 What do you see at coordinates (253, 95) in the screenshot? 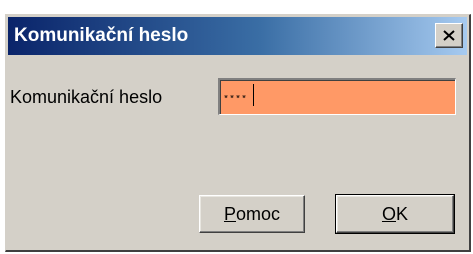
I see `text-caret` at bounding box center [253, 95].